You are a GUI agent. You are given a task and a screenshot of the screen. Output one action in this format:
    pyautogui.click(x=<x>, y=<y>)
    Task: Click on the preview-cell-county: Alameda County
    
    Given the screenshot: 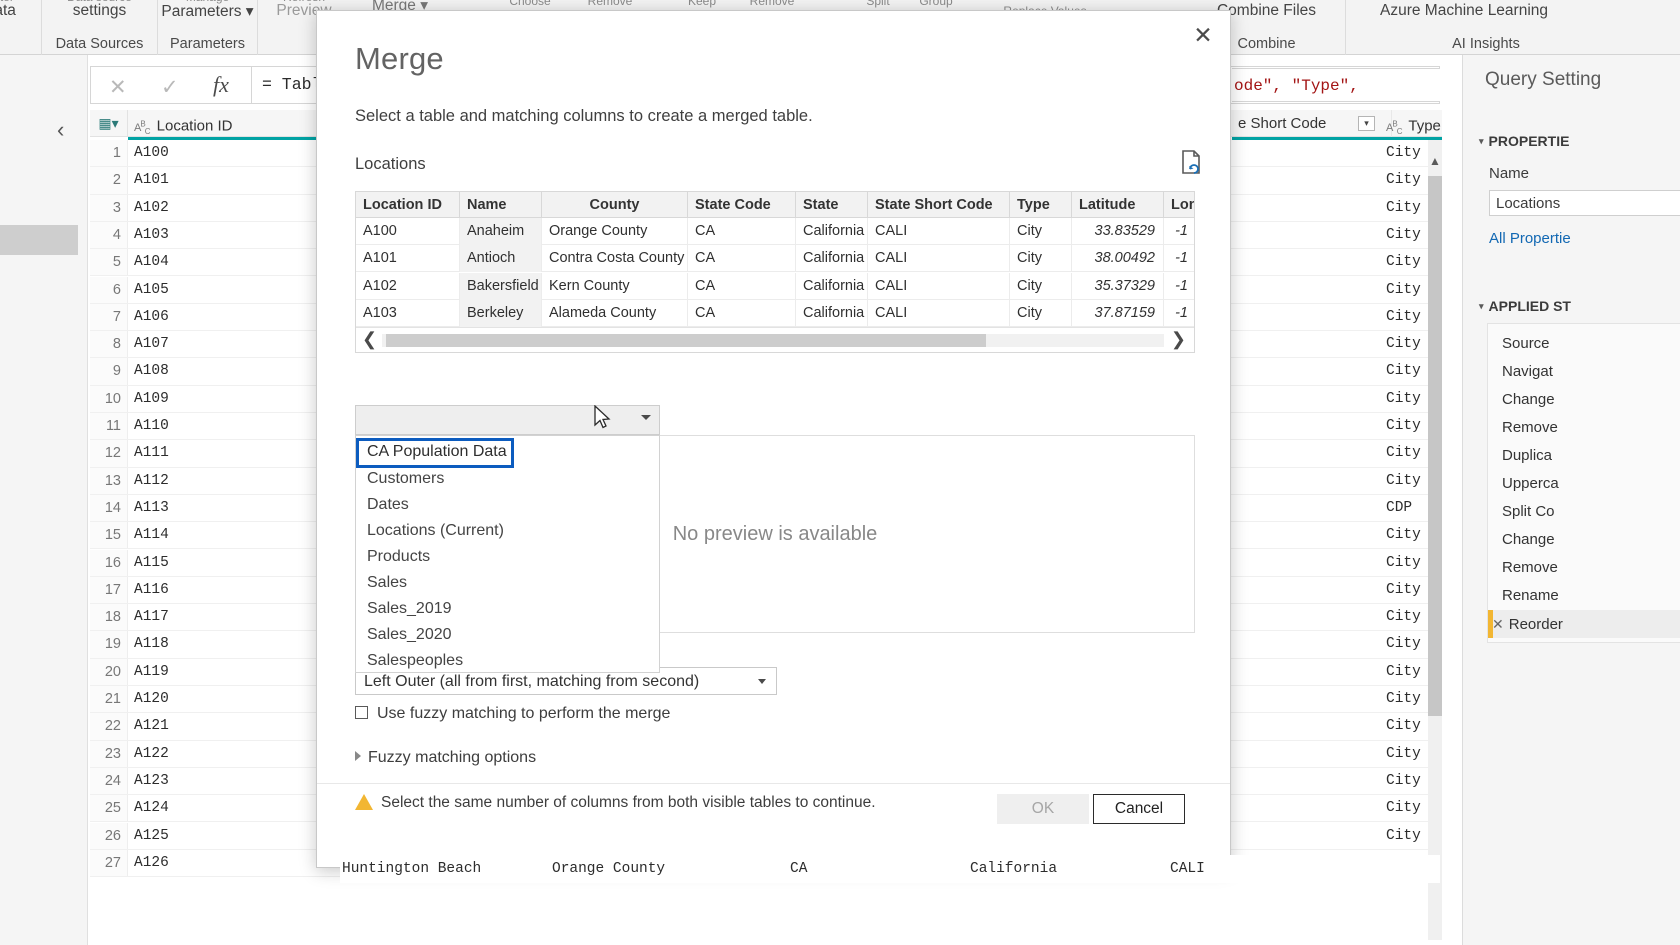 What is the action you would take?
    pyautogui.click(x=615, y=314)
    